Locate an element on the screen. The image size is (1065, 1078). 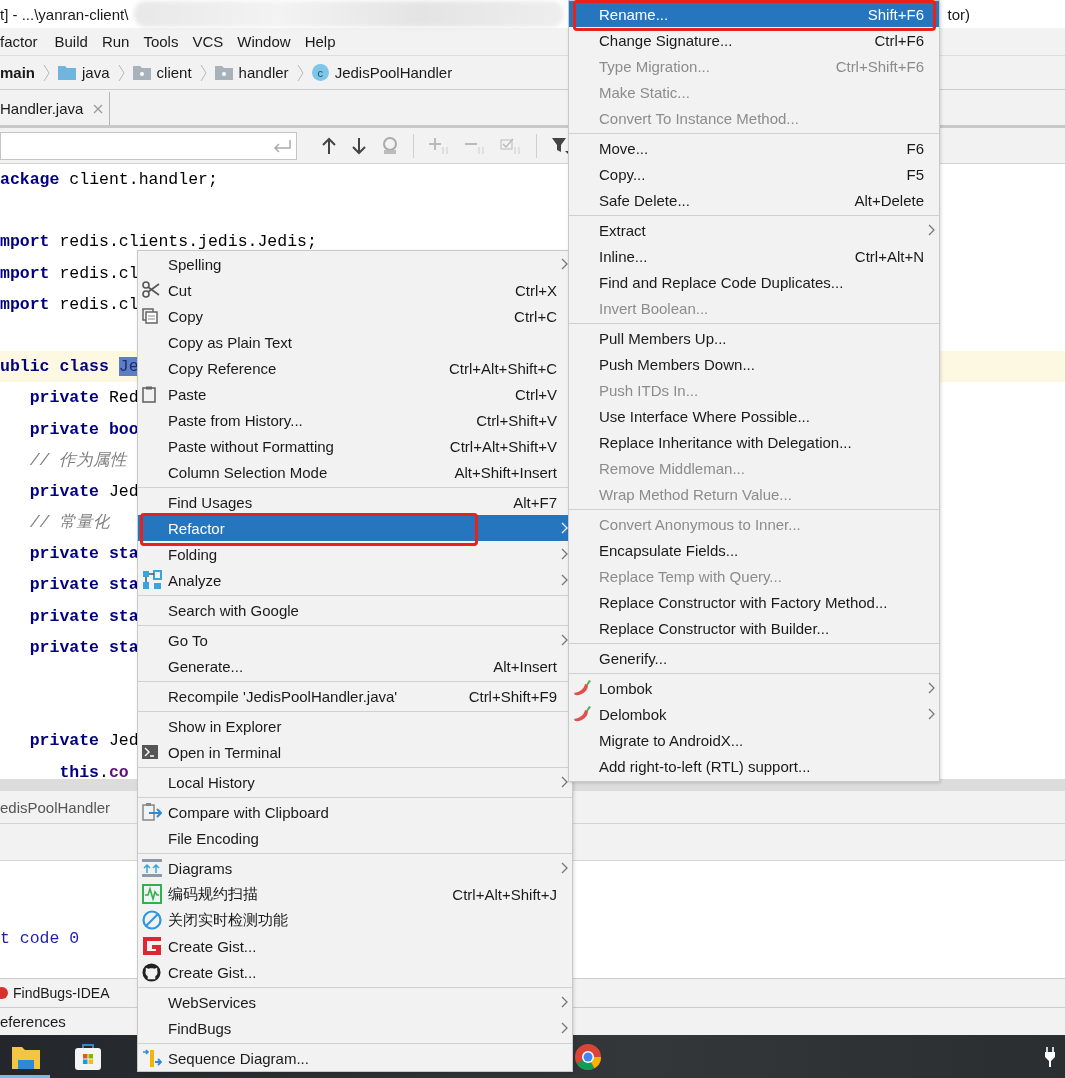
code-token: ublic class is located at coordinates (55, 367).